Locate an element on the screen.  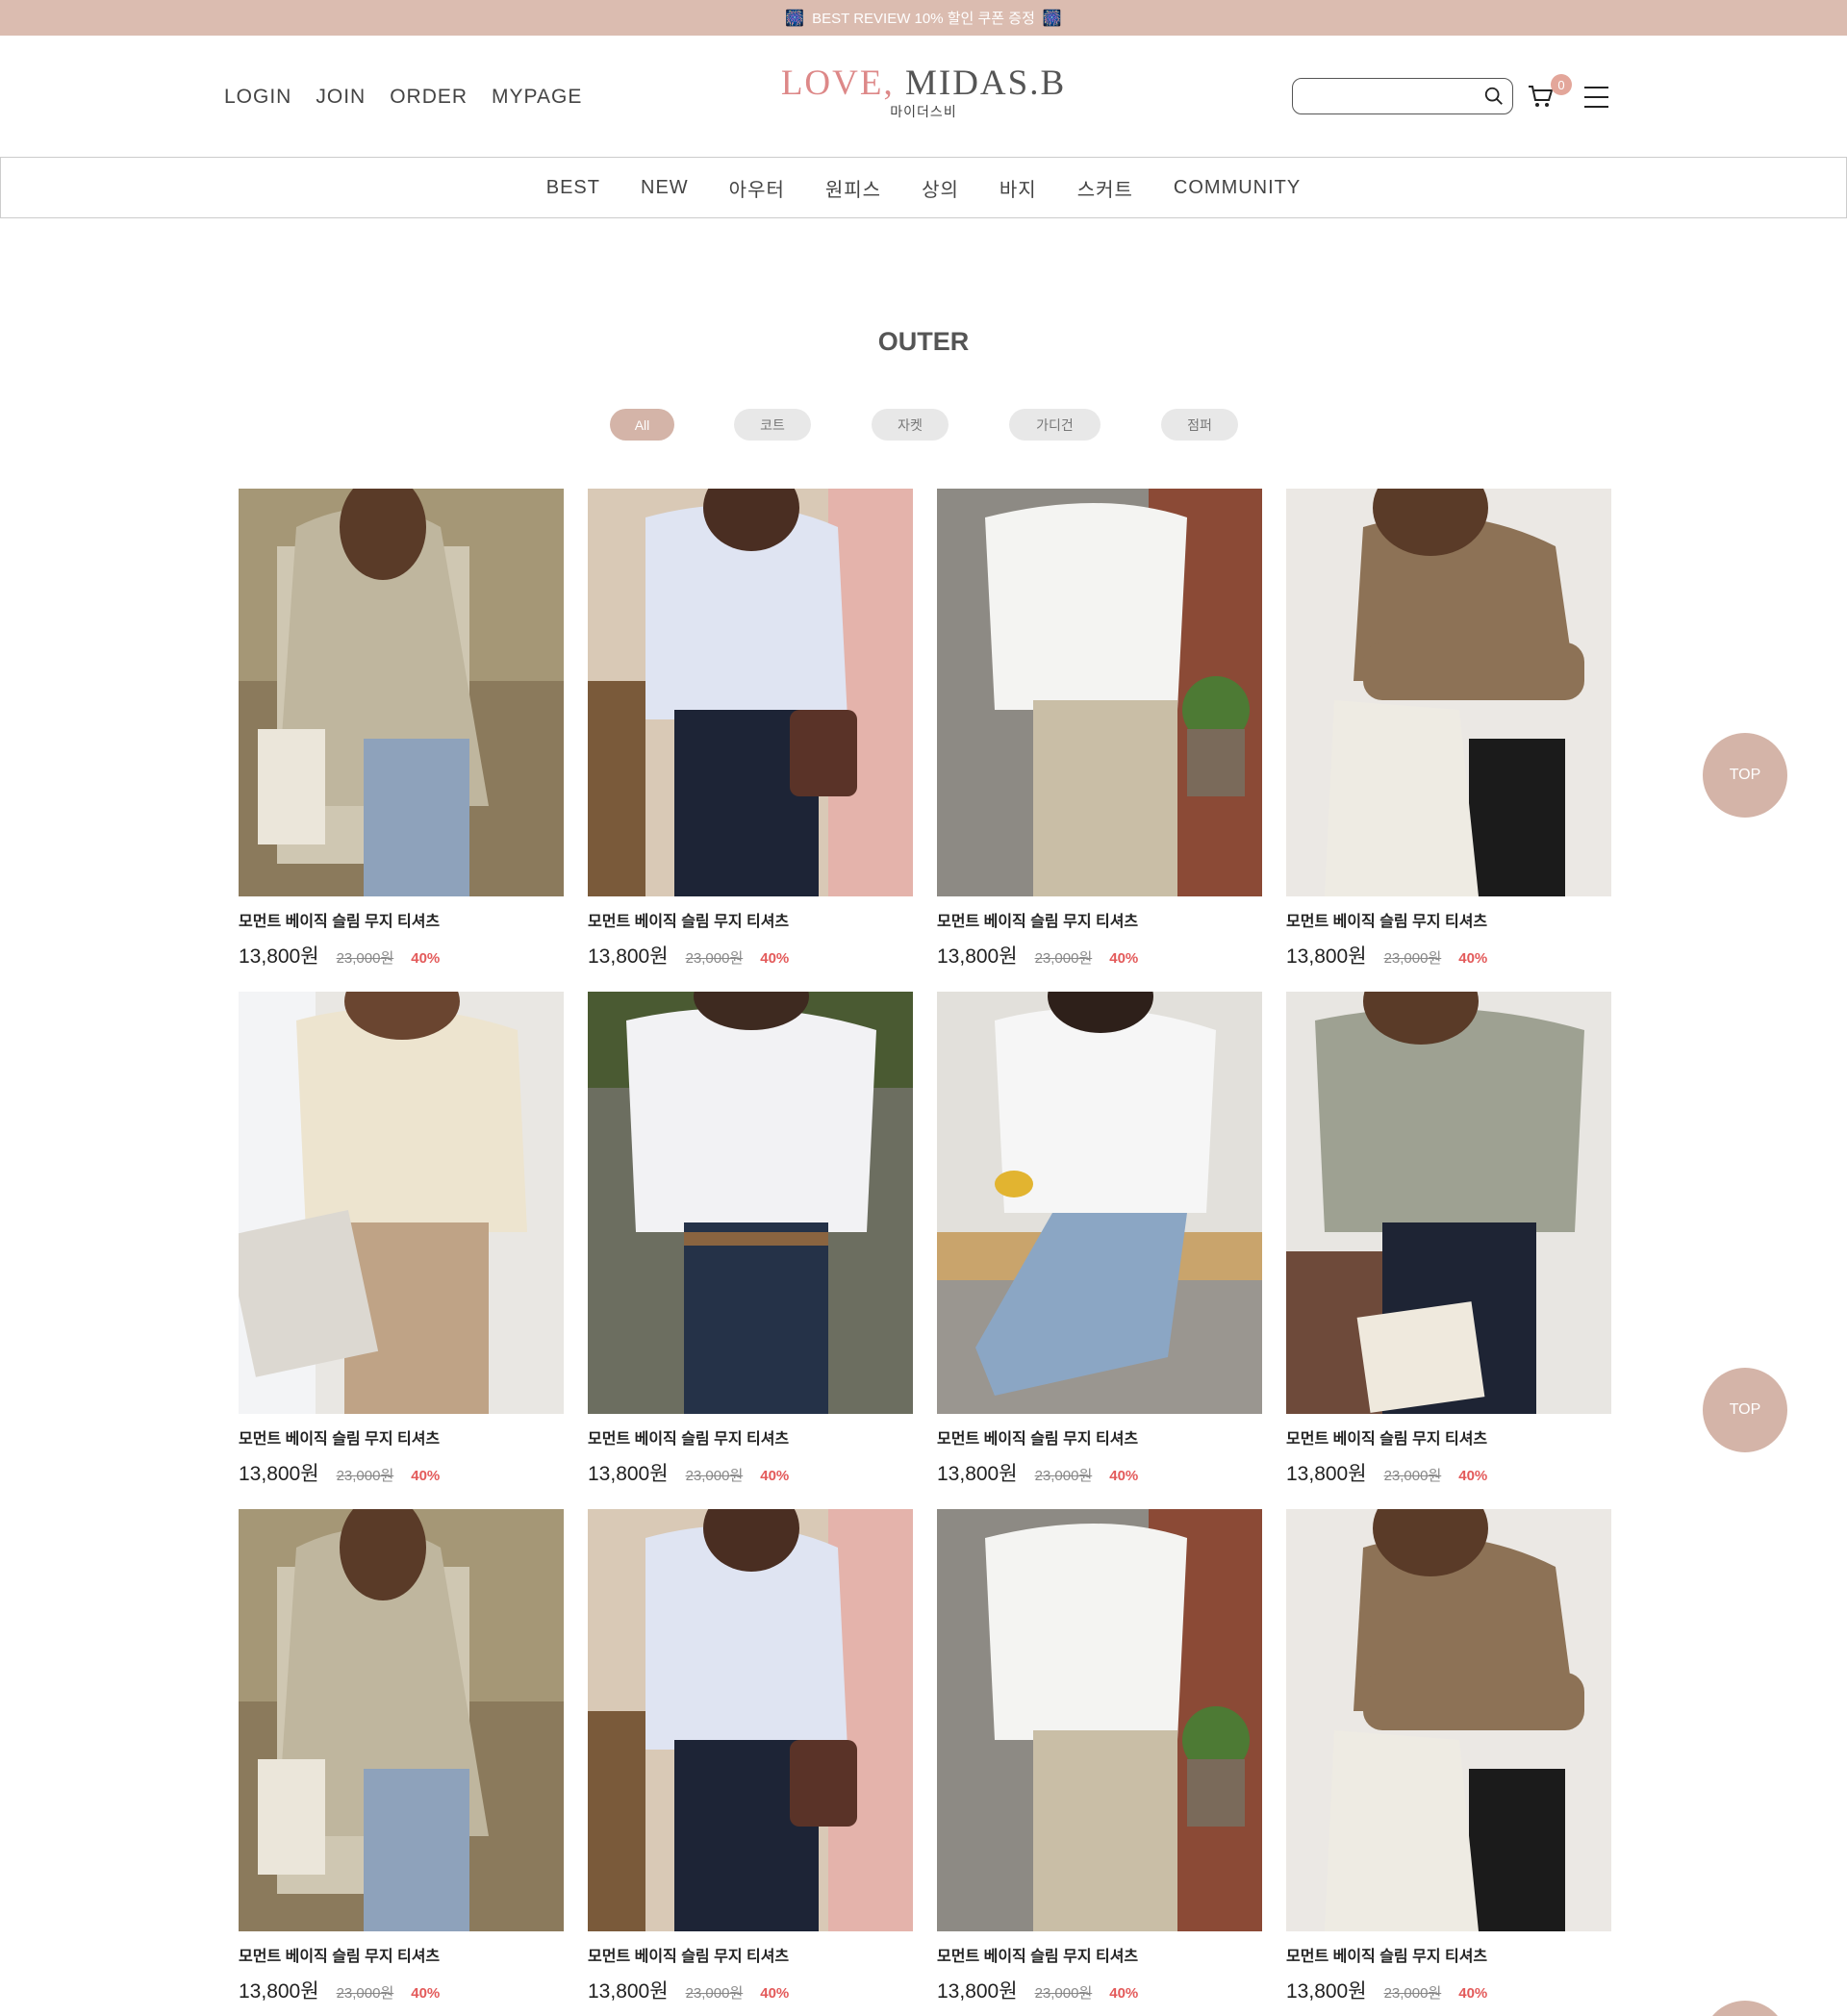
search-input is located at coordinates (1389, 96).